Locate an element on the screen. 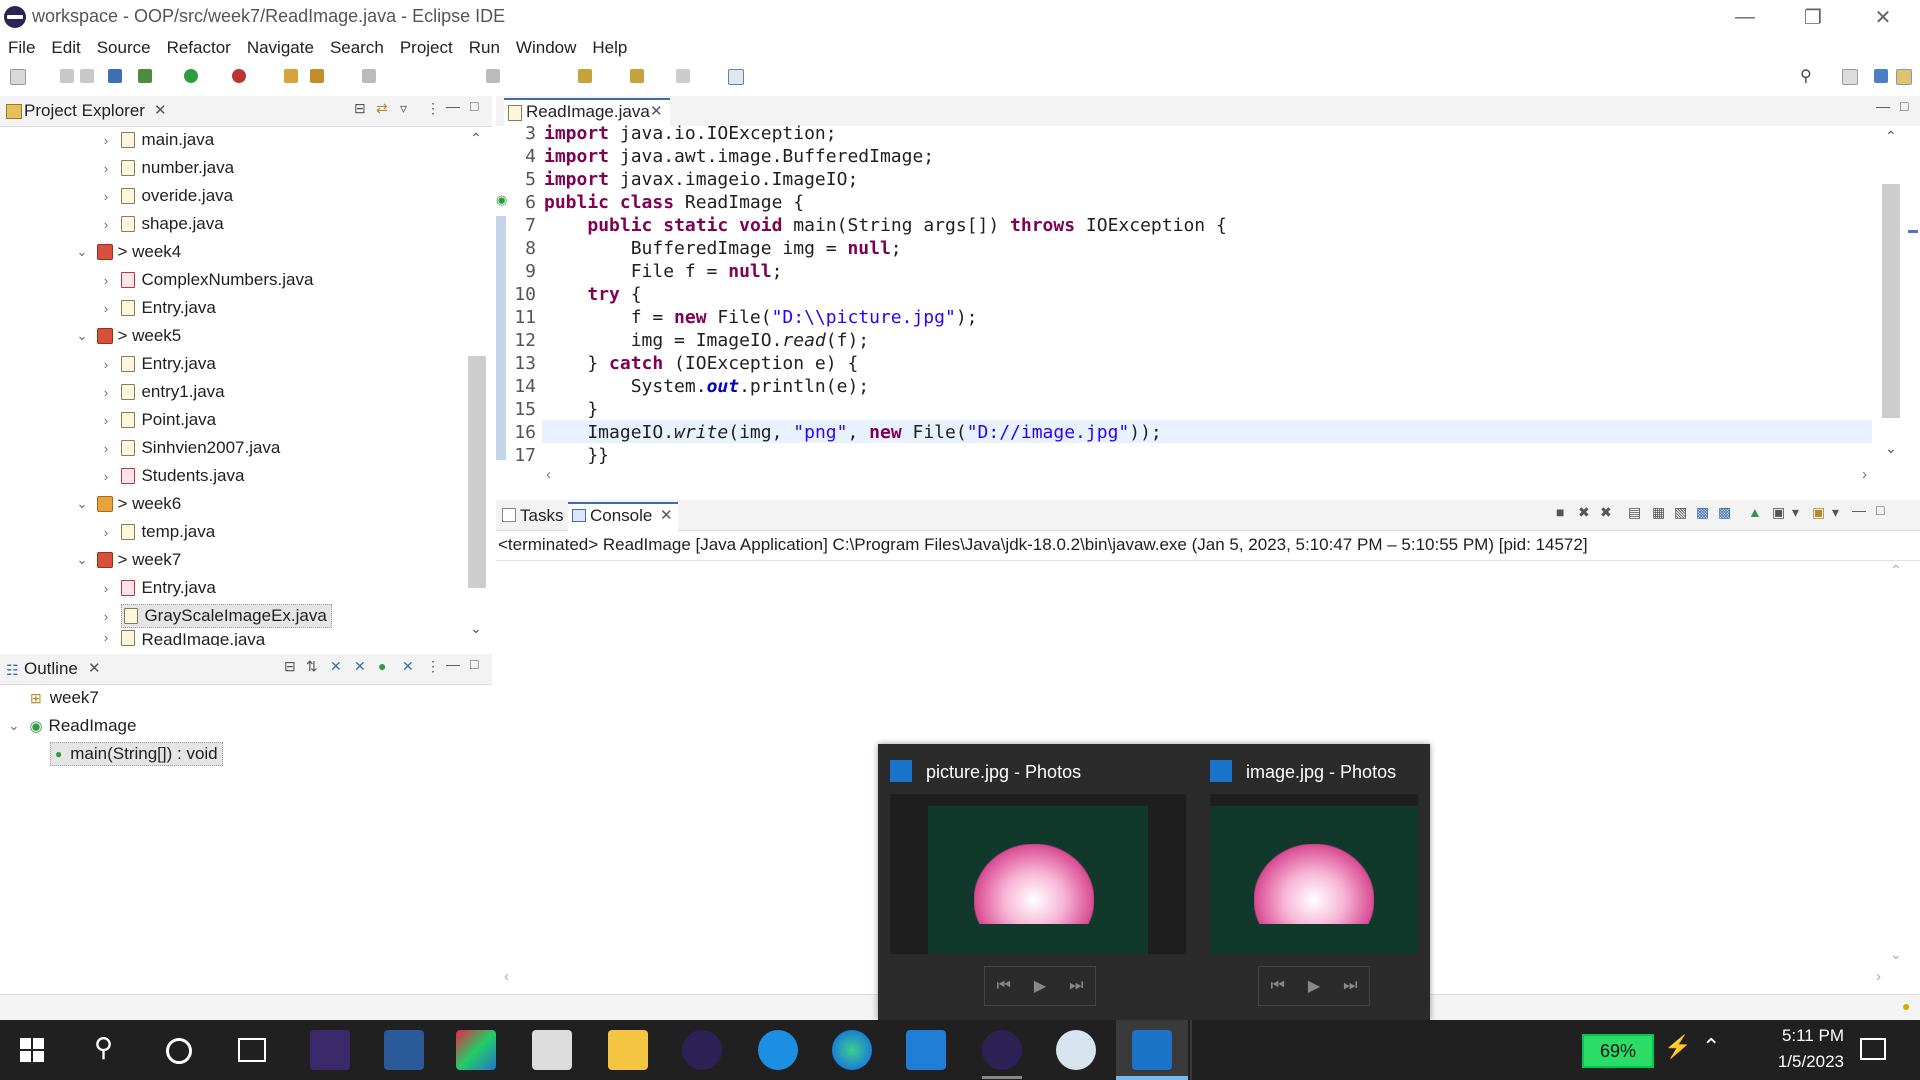 Image resolution: width=1920 pixels, height=1080 pixels. coverage-icon is located at coordinates (239, 76).